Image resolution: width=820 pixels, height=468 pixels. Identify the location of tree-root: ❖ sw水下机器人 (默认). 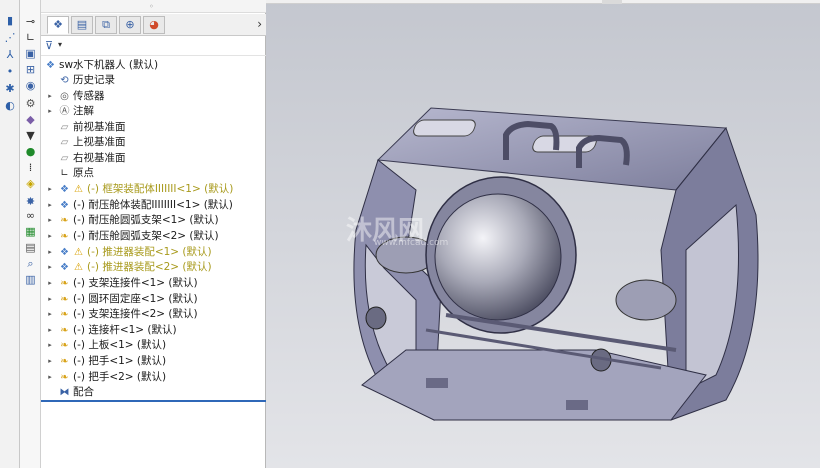
(153, 65).